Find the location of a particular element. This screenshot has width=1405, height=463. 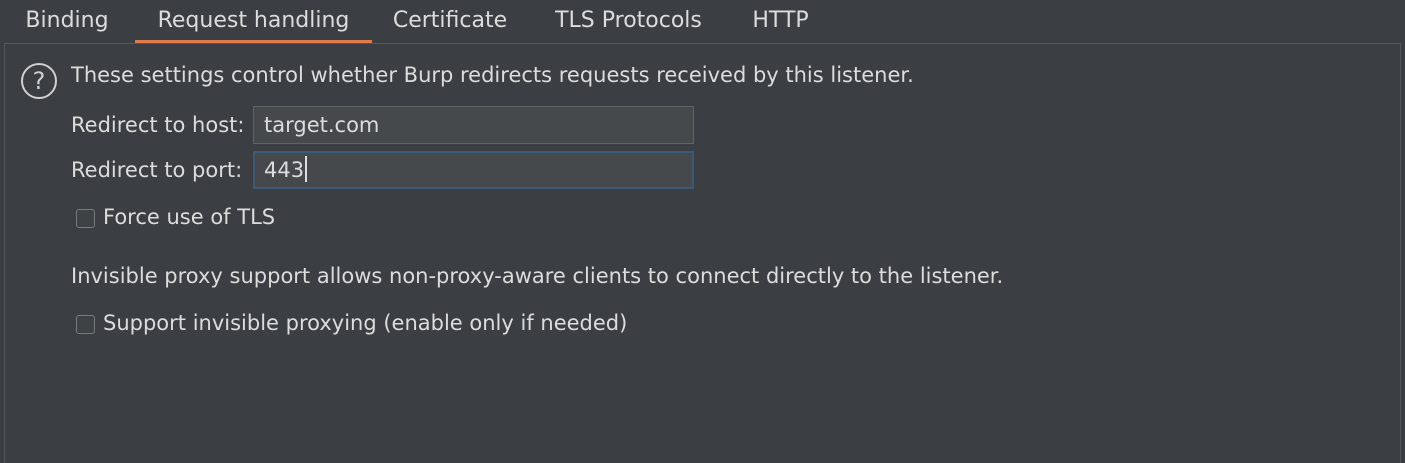

invisible-proxy-checkbox is located at coordinates (85, 324).